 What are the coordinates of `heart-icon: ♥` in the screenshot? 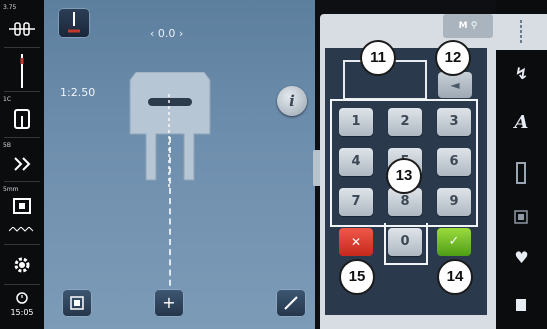 It's located at (521, 257).